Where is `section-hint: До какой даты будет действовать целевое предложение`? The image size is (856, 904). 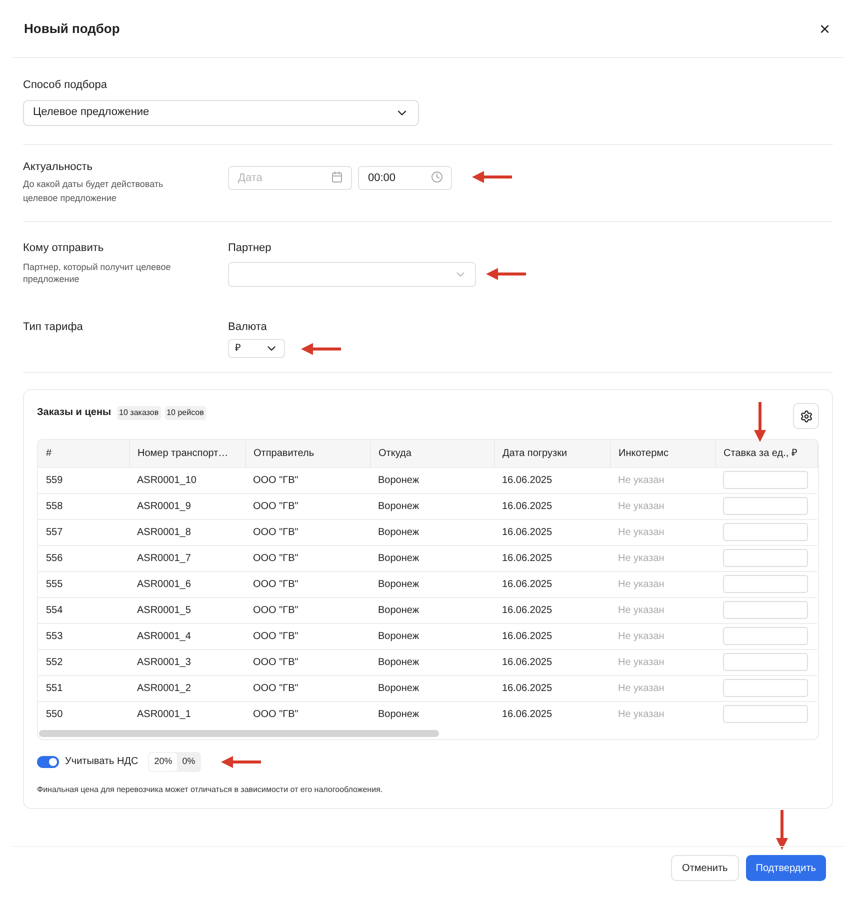
section-hint: До какой даты будет действовать целевое предложение is located at coordinates (93, 191).